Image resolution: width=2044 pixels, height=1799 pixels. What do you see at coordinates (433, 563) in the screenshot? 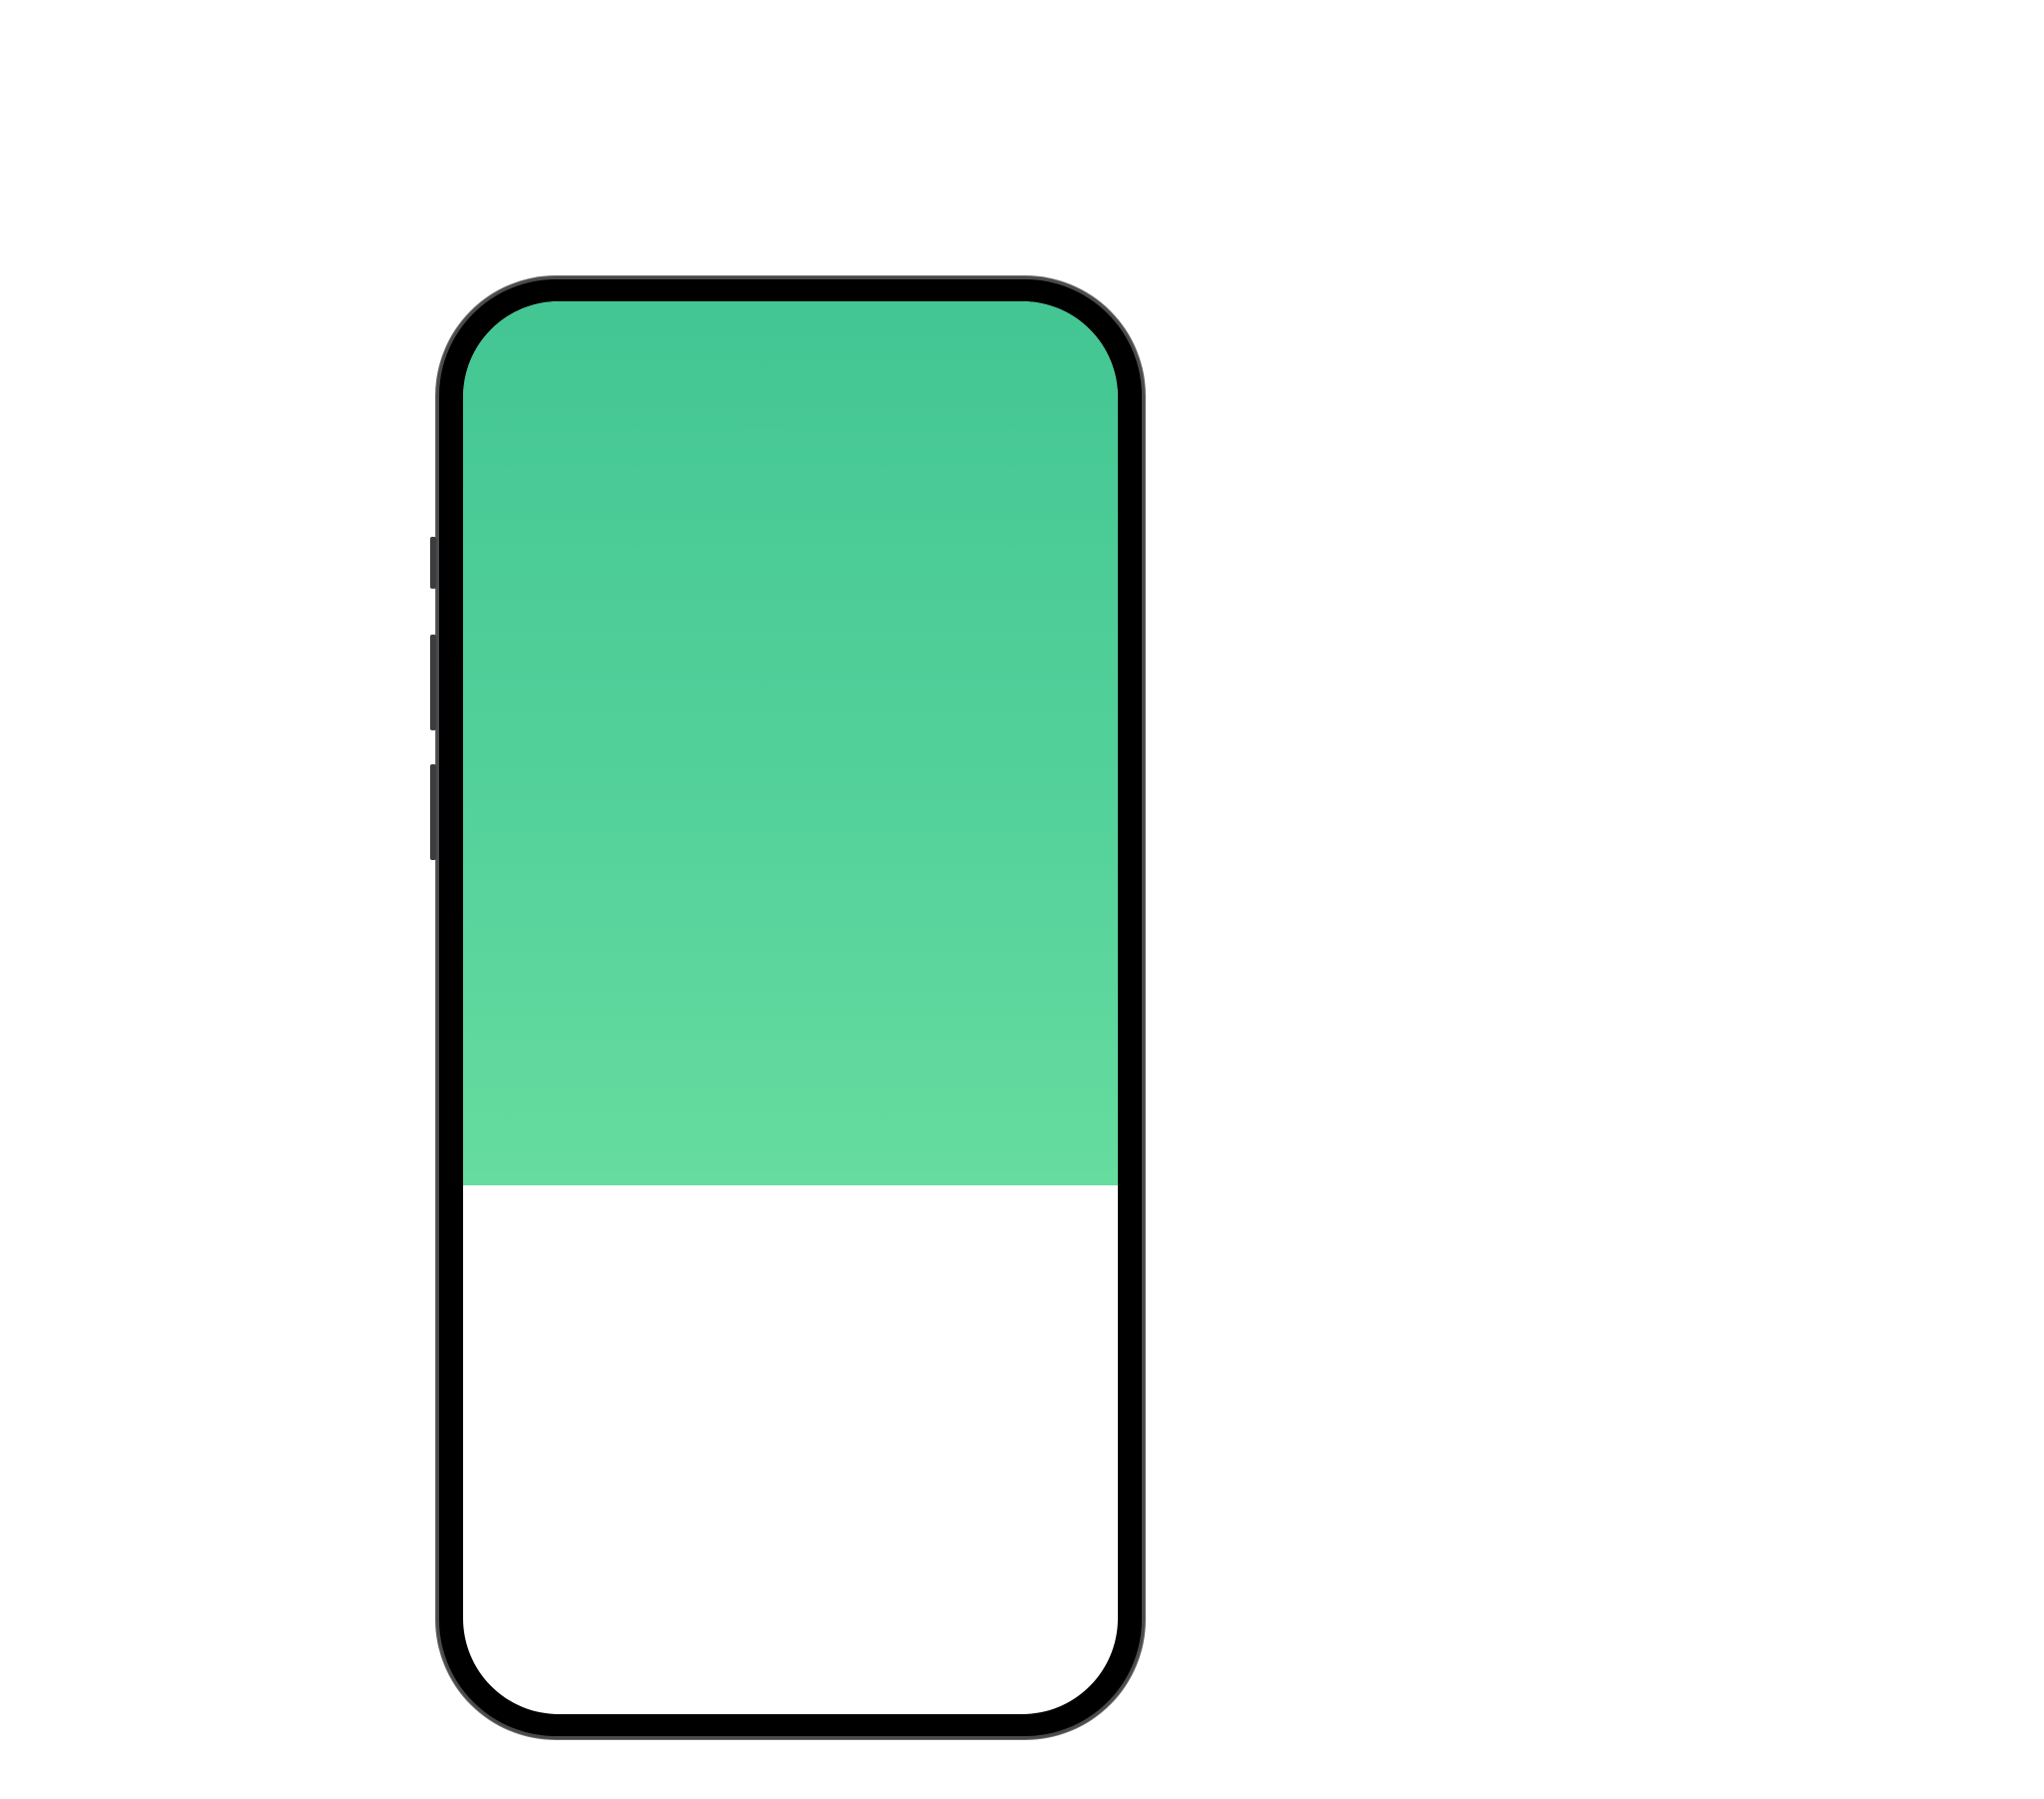
I see `action-button` at bounding box center [433, 563].